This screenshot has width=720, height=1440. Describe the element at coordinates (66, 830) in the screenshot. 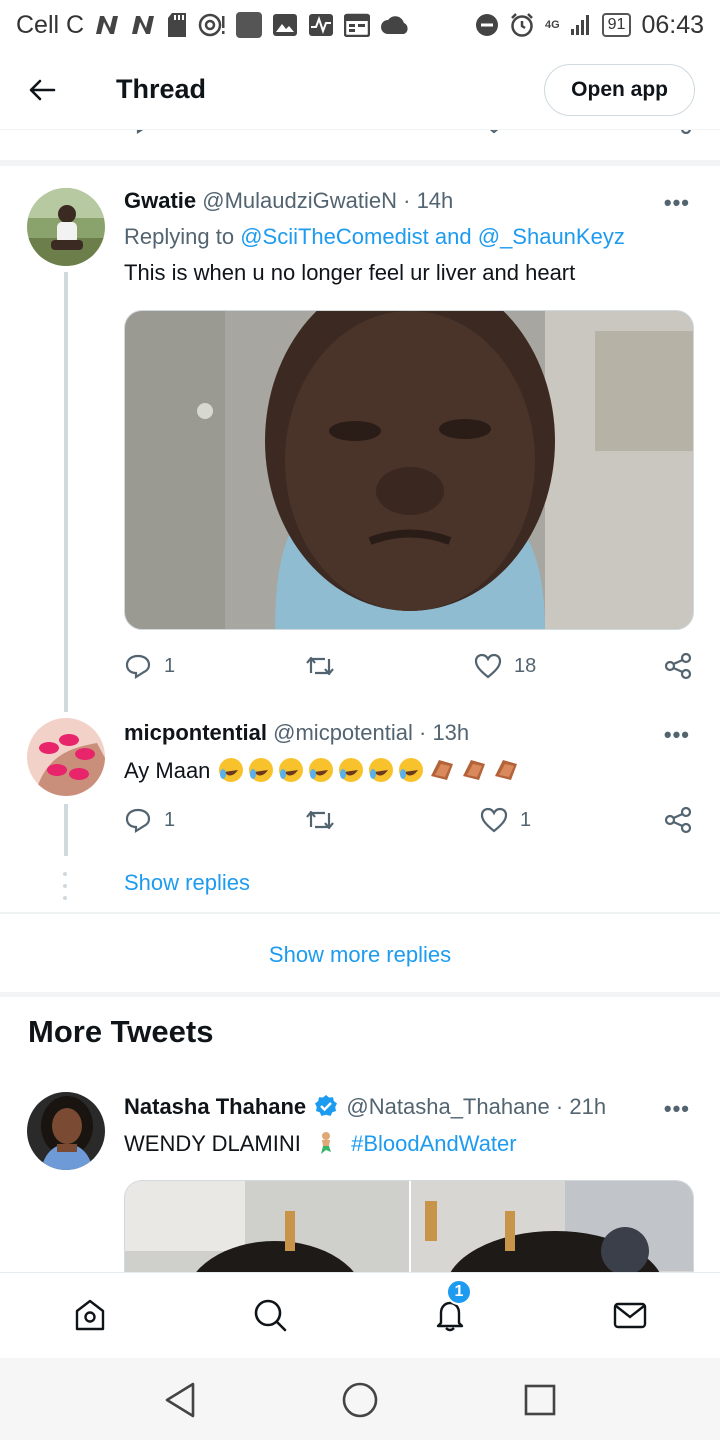

I see `thread-line` at that location.